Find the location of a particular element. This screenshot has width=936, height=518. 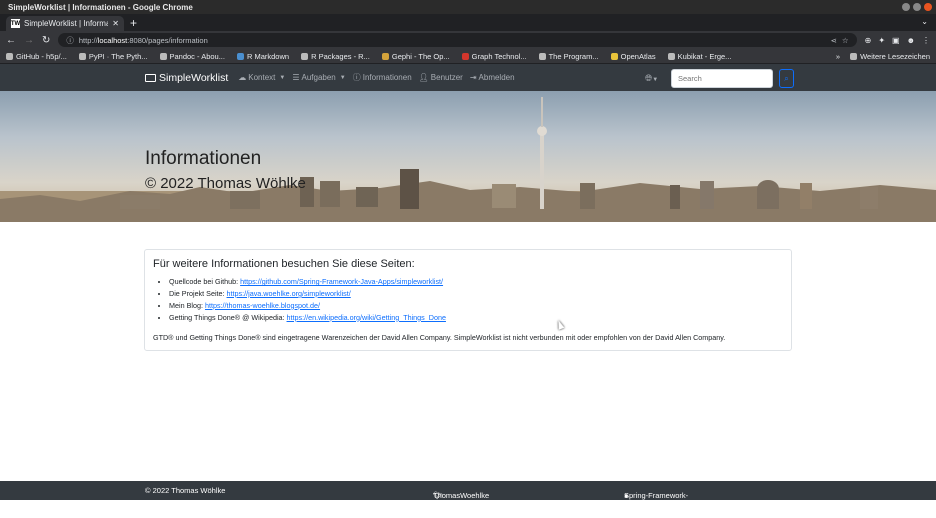

nav-benutzer: 👤︎ Benutzer is located at coordinates (441, 77).